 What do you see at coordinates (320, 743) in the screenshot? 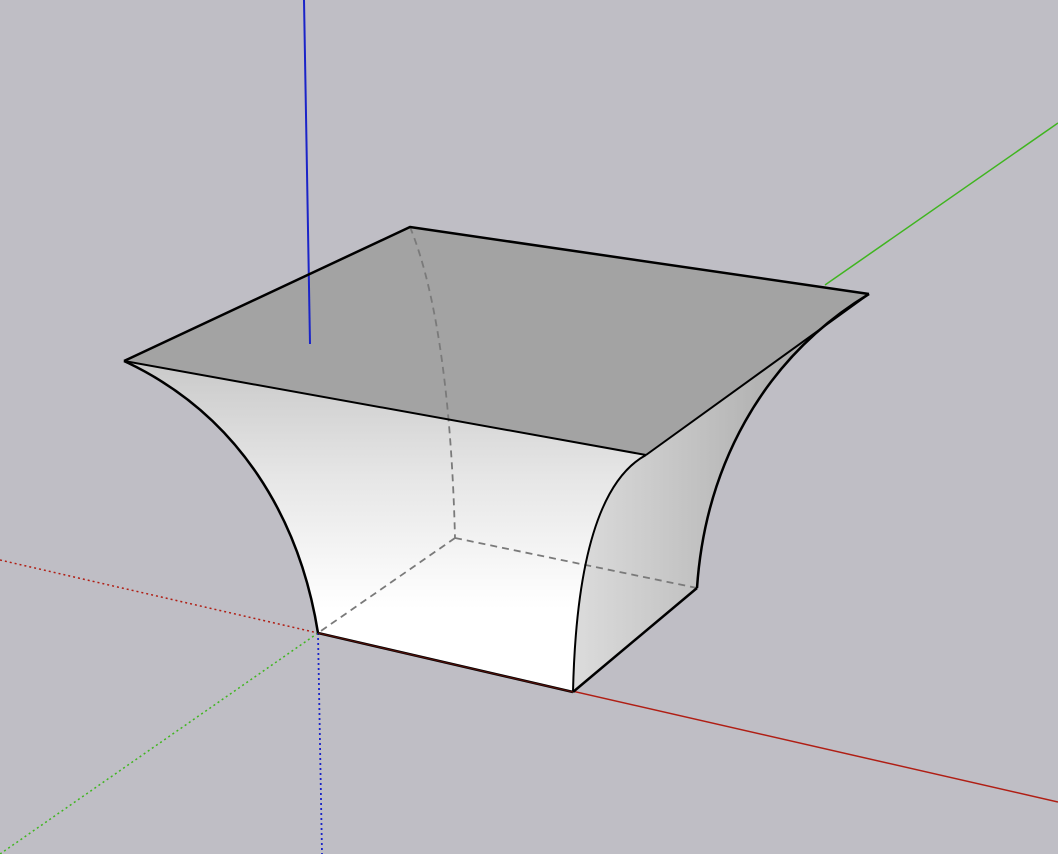
I see `blue-axis-dotted` at bounding box center [320, 743].